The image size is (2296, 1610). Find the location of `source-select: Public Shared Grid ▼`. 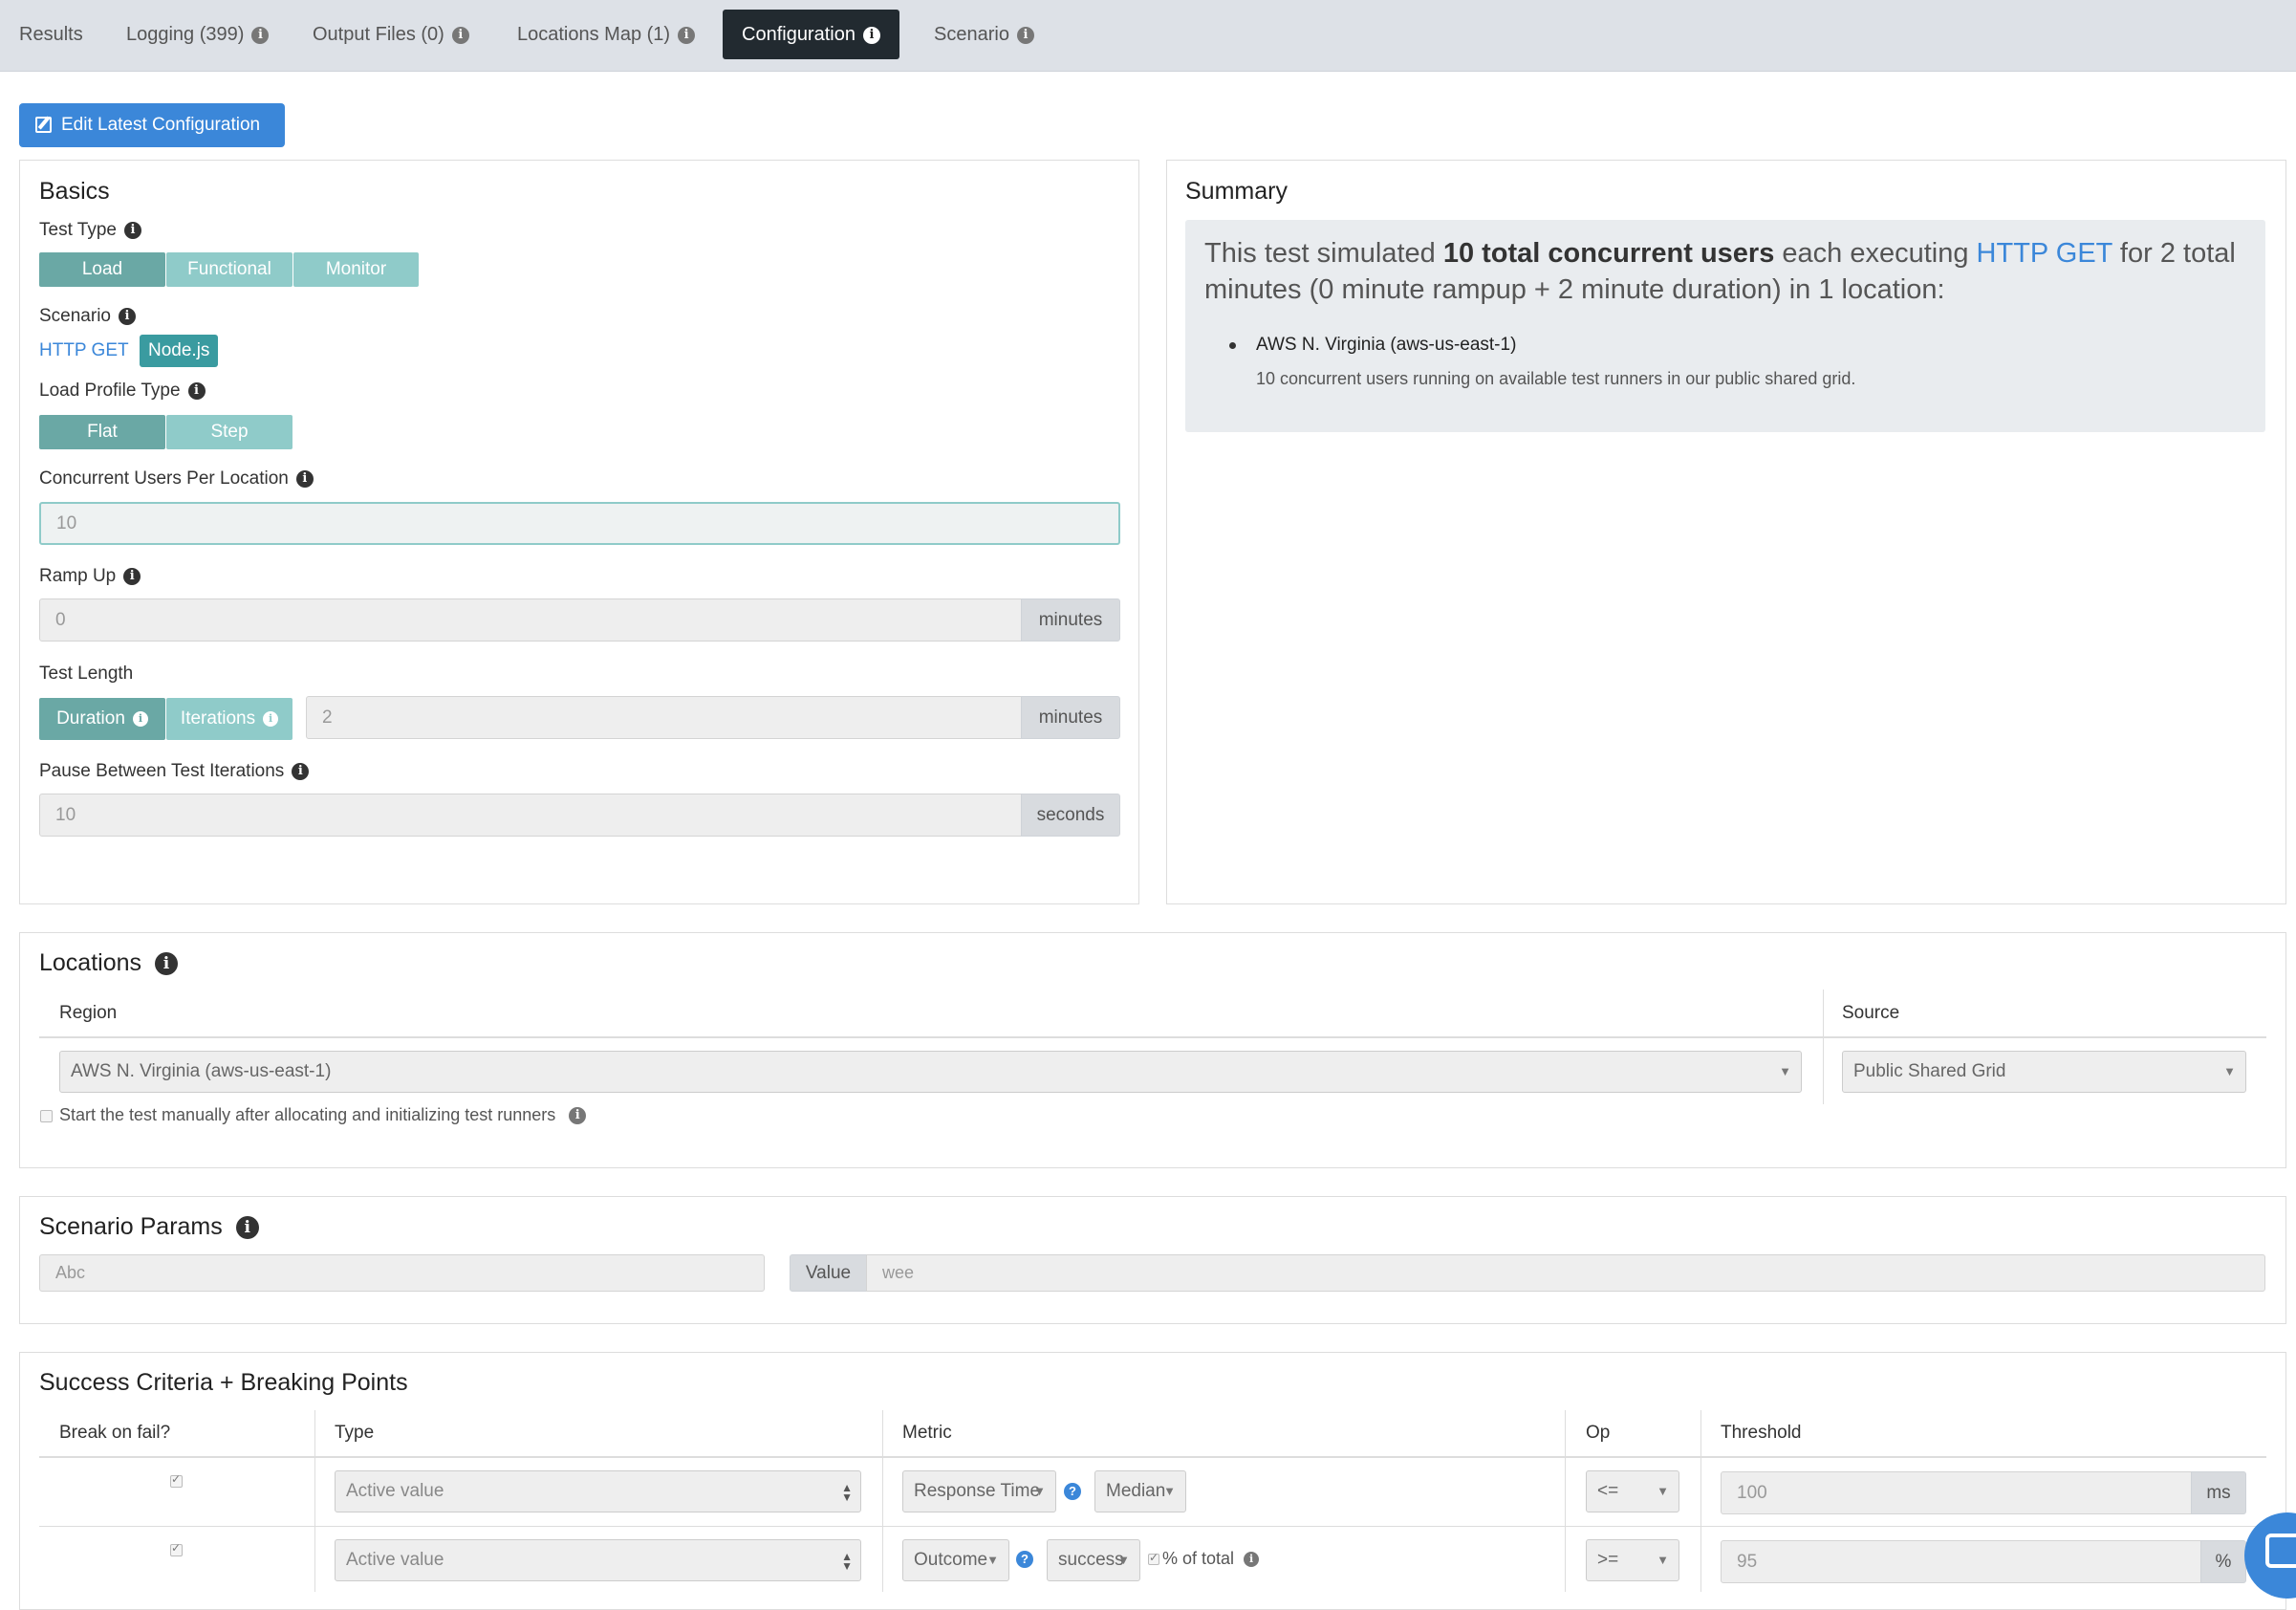

source-select: Public Shared Grid ▼ is located at coordinates (2044, 1072).